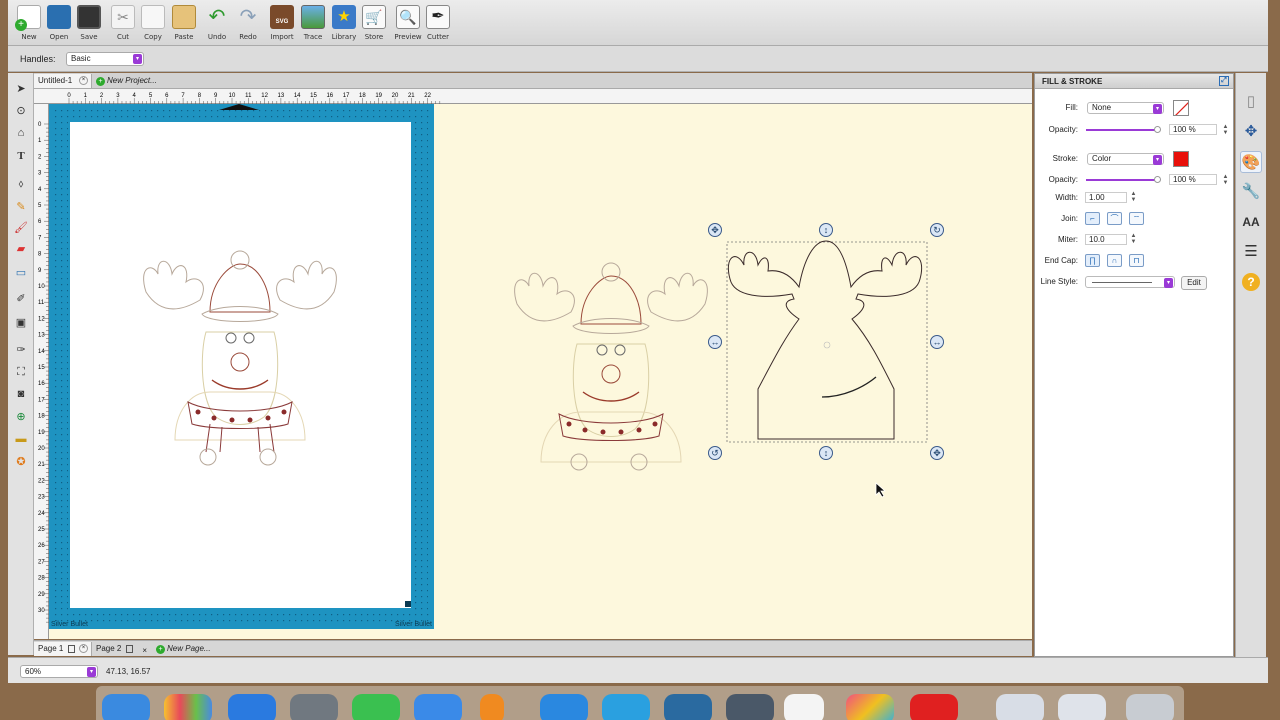  What do you see at coordinates (1251, 252) in the screenshot?
I see `layers-panel-button: ☰` at bounding box center [1251, 252].